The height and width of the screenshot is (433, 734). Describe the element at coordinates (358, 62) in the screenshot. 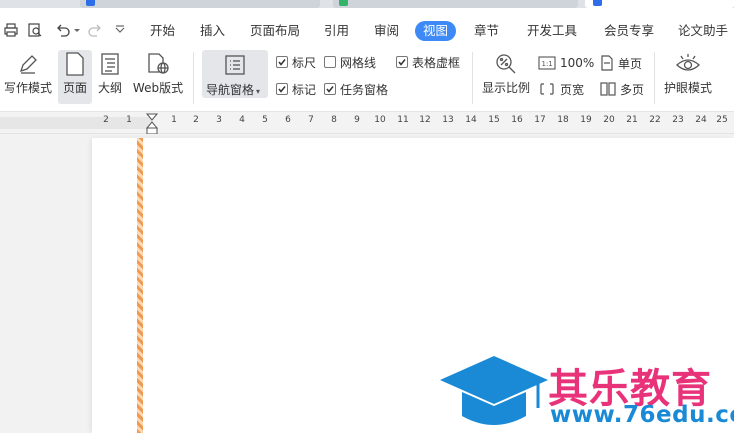

I see `gridlines-label: 网格线` at that location.